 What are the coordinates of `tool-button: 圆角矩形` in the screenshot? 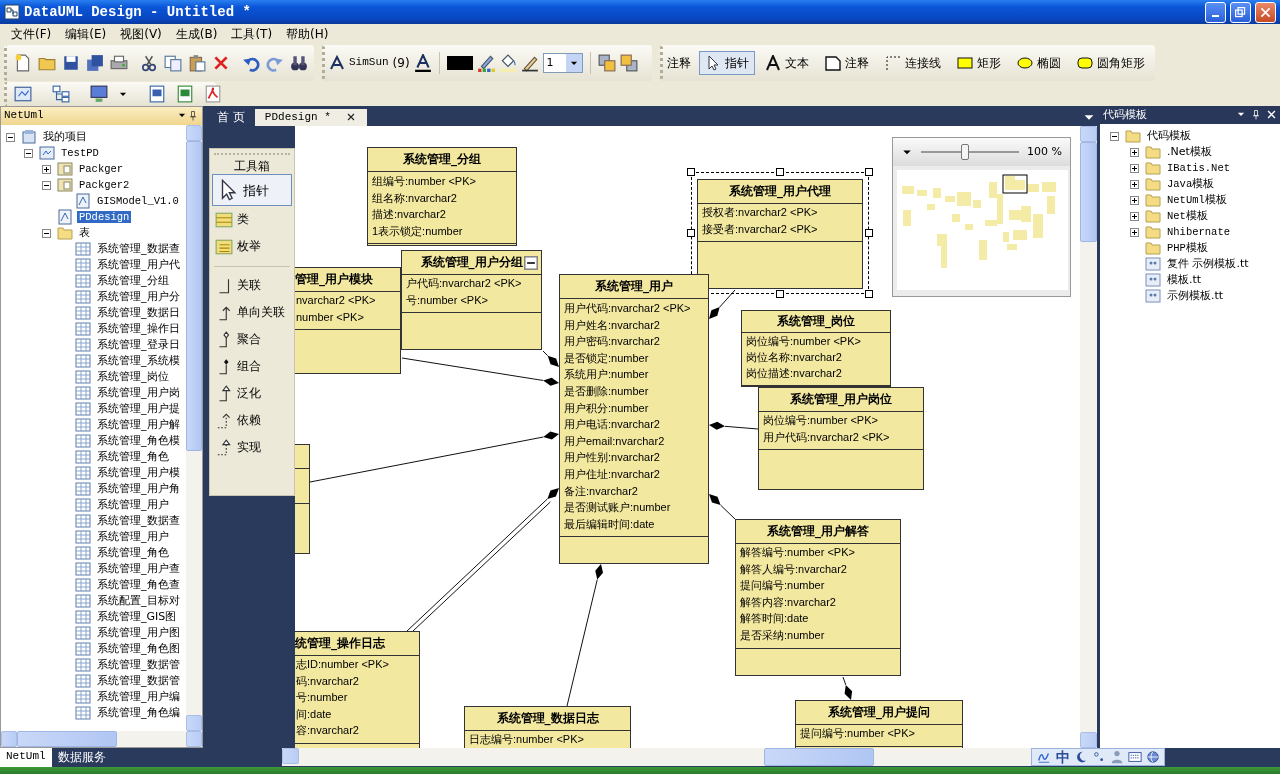 It's located at (1111, 63).